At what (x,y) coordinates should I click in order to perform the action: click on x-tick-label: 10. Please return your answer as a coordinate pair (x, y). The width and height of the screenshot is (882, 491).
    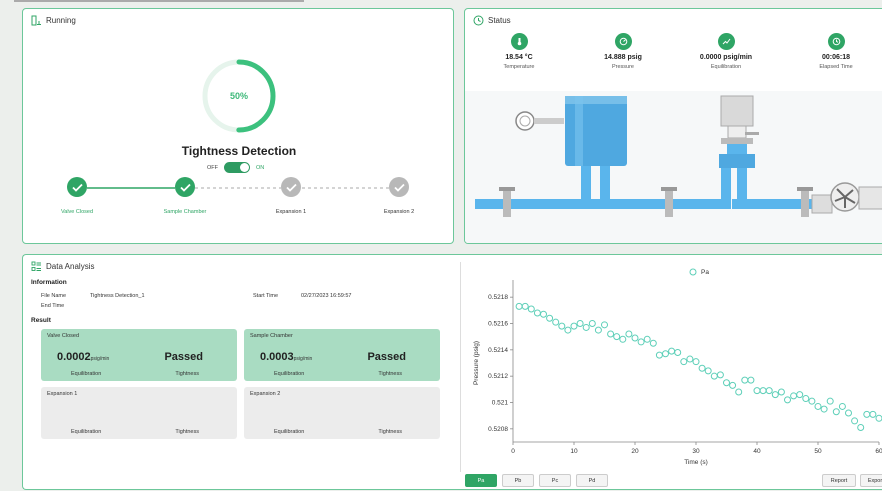
    Looking at the image, I should click on (574, 451).